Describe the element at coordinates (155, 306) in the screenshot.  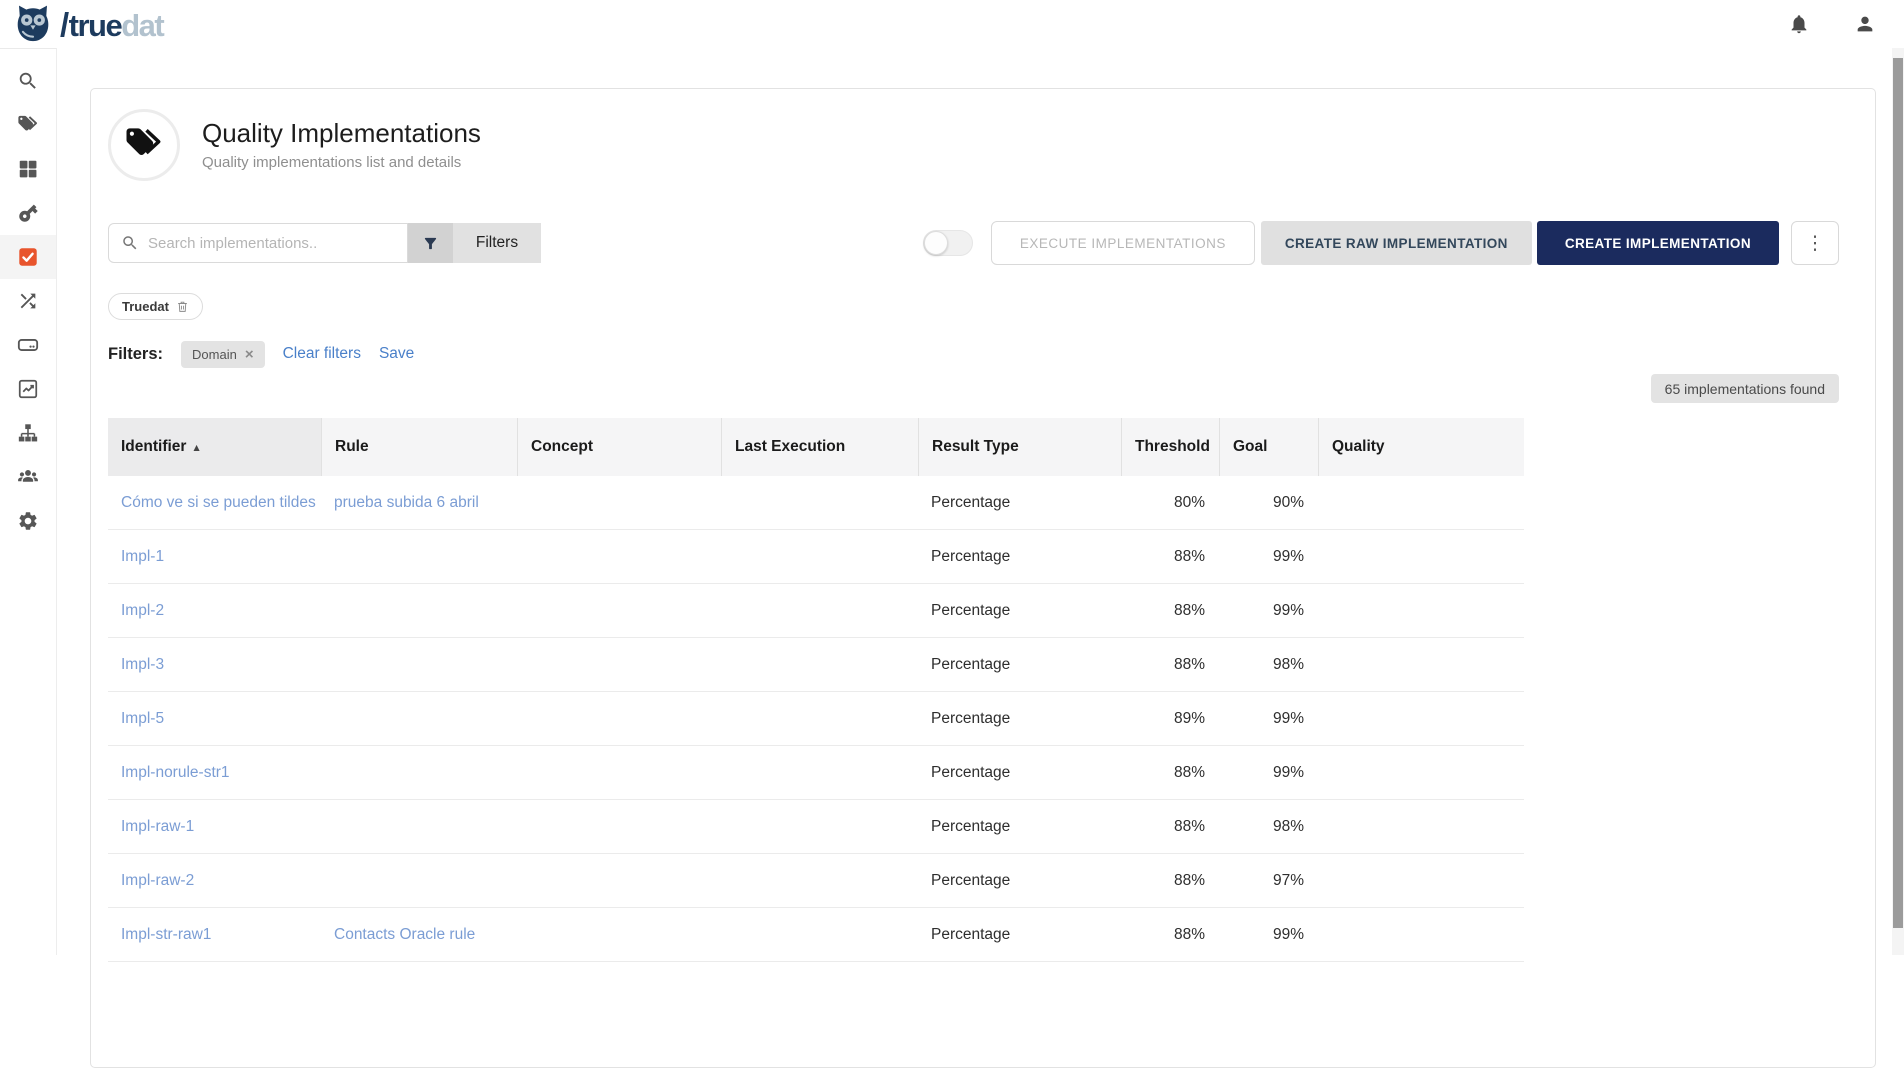
I see `active-filter-chip-truedat: Truedat` at that location.